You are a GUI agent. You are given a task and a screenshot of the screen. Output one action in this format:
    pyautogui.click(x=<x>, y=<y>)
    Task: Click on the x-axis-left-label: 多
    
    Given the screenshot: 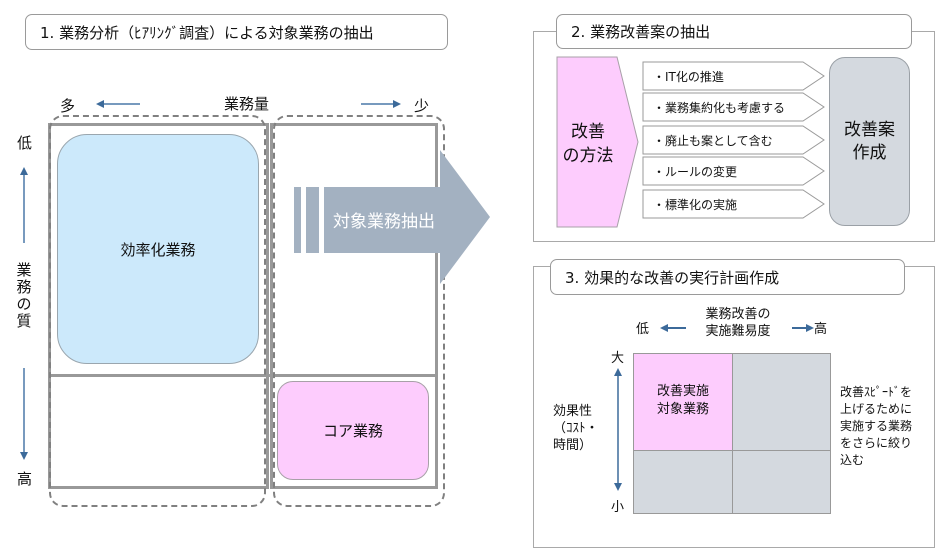 What is the action you would take?
    pyautogui.click(x=68, y=106)
    